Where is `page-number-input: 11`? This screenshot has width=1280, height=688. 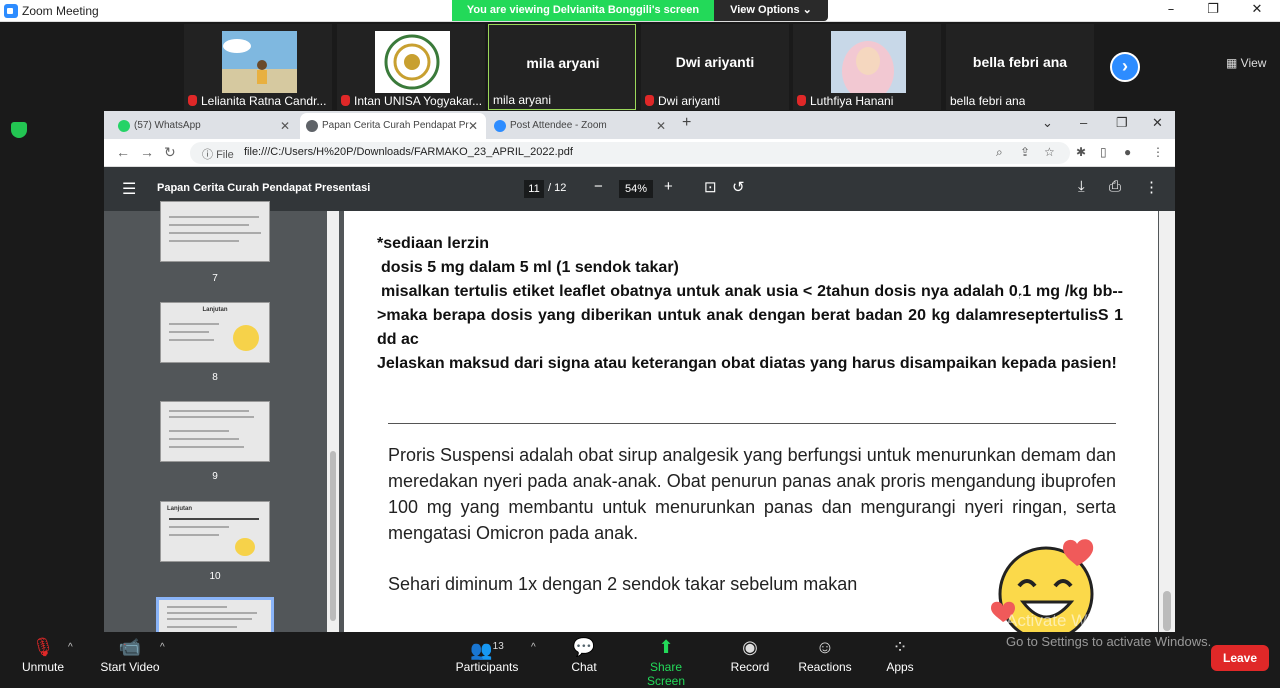
page-number-input: 11 is located at coordinates (534, 189).